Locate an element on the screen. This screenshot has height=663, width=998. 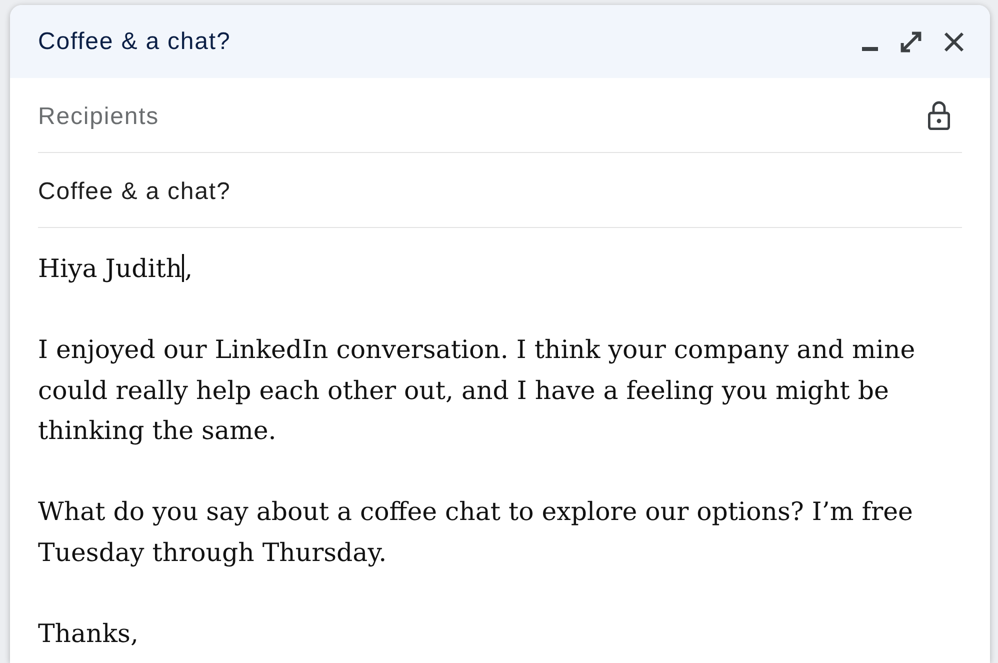
expand-icon is located at coordinates (911, 41).